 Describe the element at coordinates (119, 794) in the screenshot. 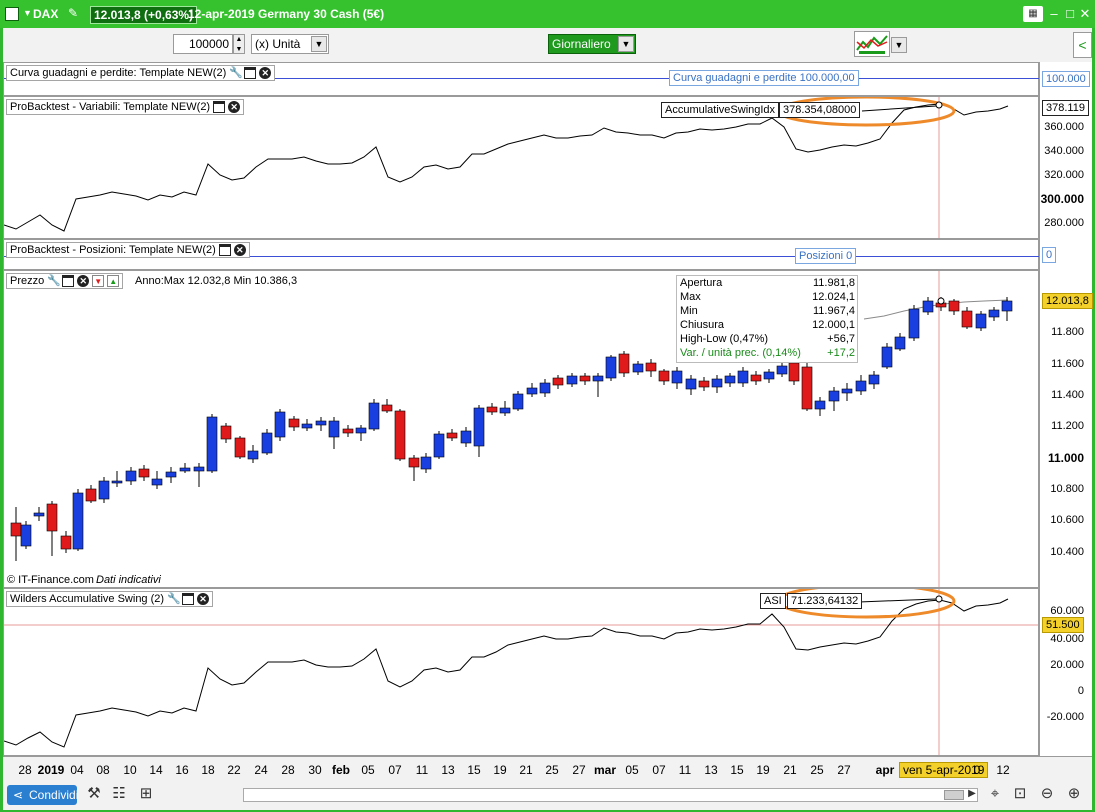

I see `notes-icon: ☷` at that location.